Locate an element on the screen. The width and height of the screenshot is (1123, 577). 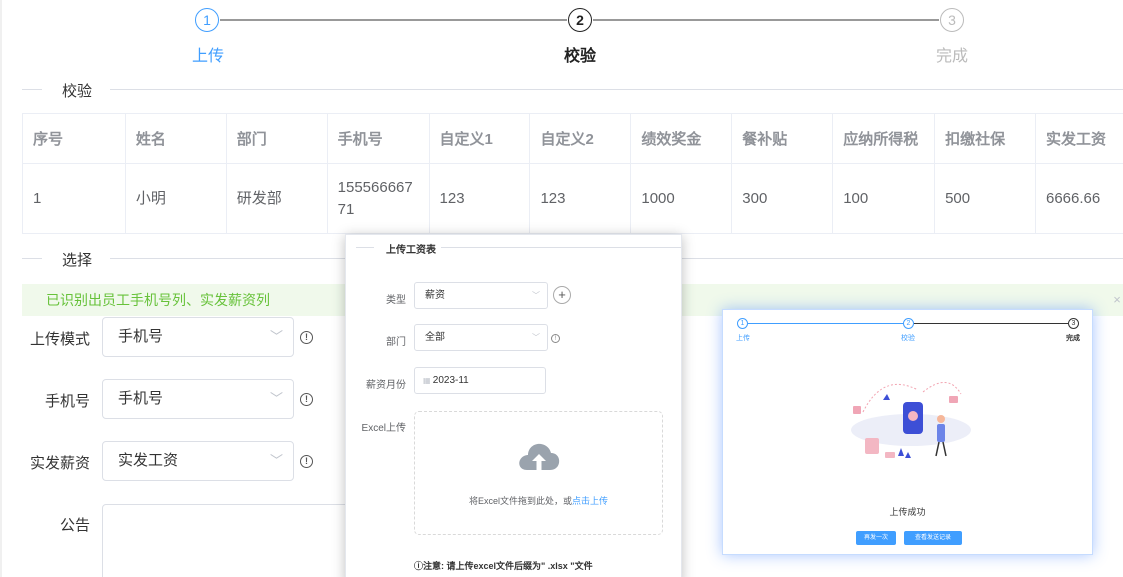
left-border is located at coordinates (1, 288).